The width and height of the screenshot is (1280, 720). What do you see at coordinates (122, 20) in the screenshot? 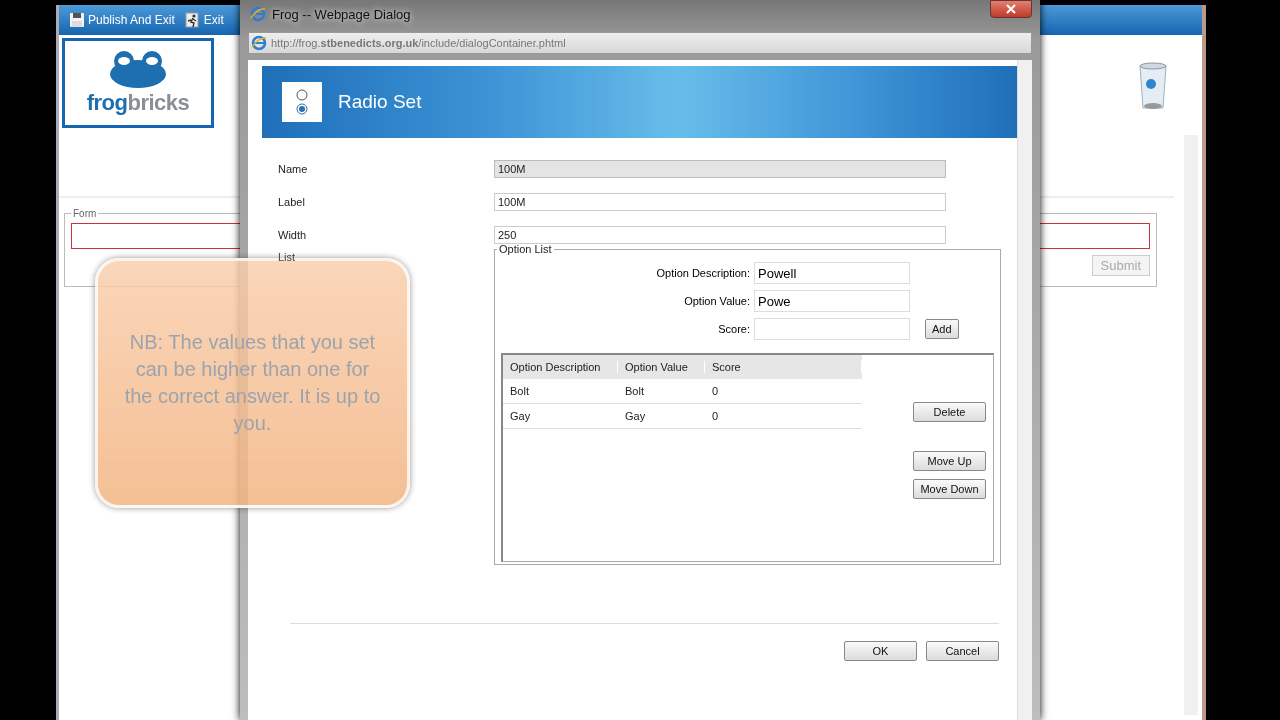
I see `toolbar-button: Publish And Exit` at bounding box center [122, 20].